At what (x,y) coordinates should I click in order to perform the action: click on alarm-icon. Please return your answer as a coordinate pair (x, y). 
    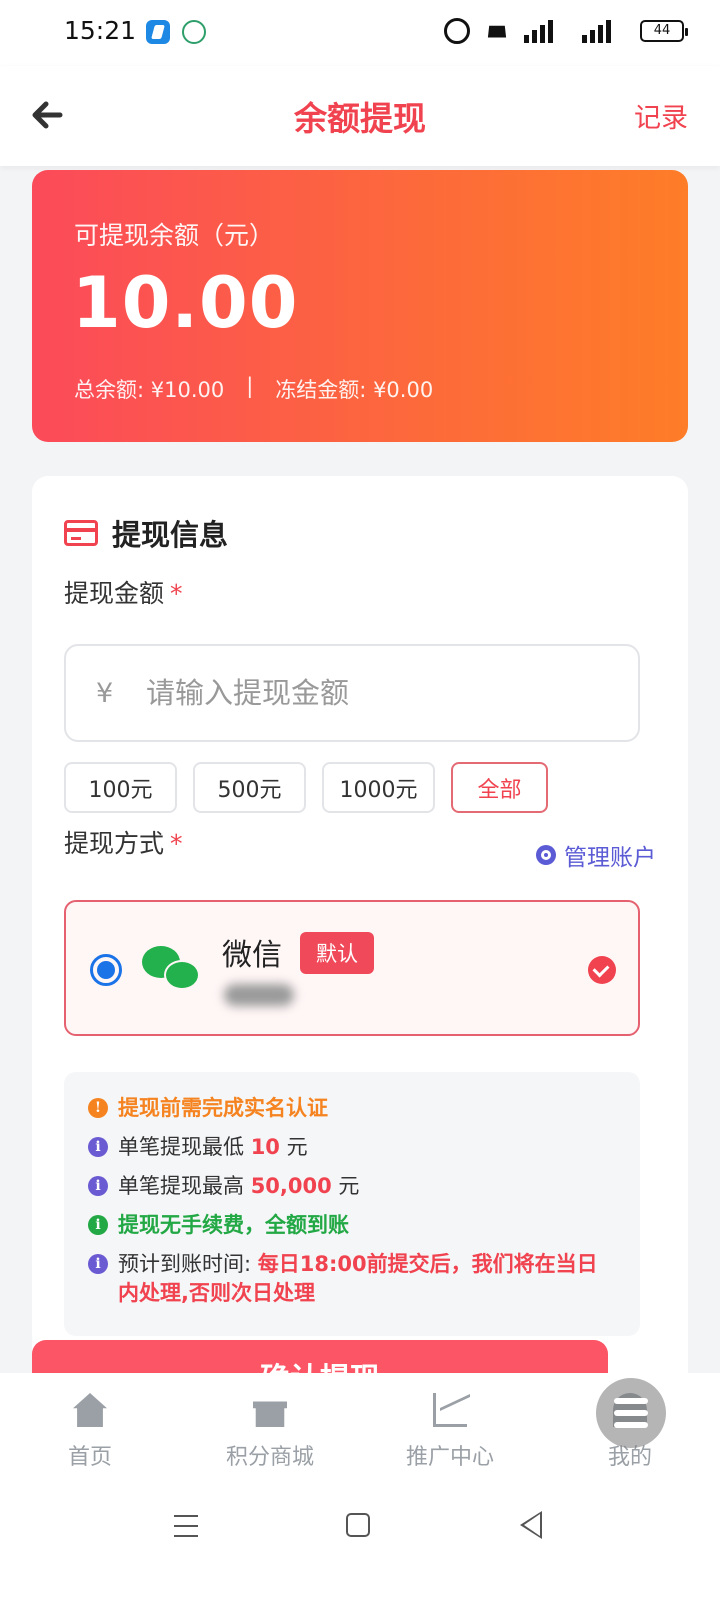
    Looking at the image, I should click on (457, 31).